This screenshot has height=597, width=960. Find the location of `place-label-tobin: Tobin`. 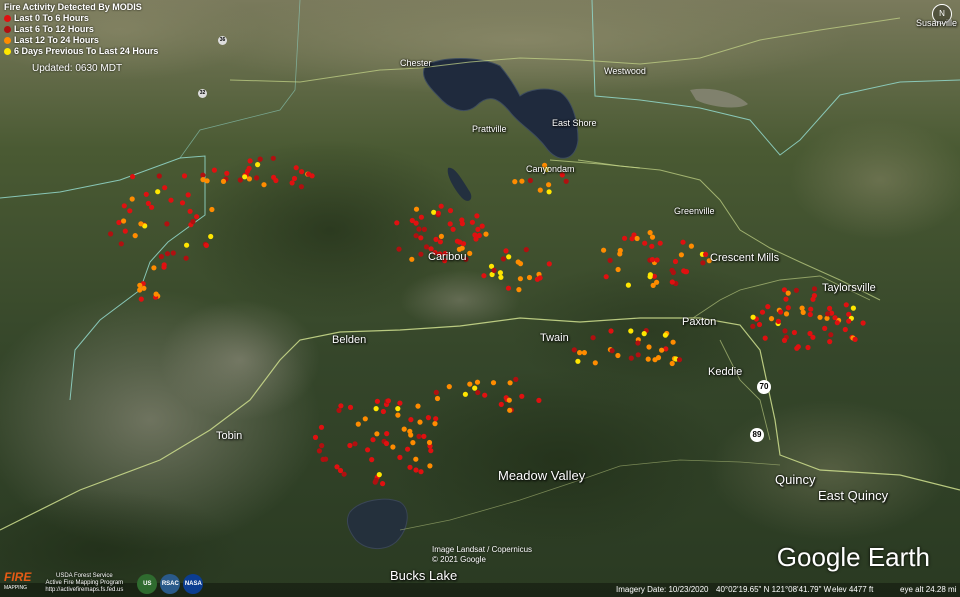

place-label-tobin: Tobin is located at coordinates (229, 436).